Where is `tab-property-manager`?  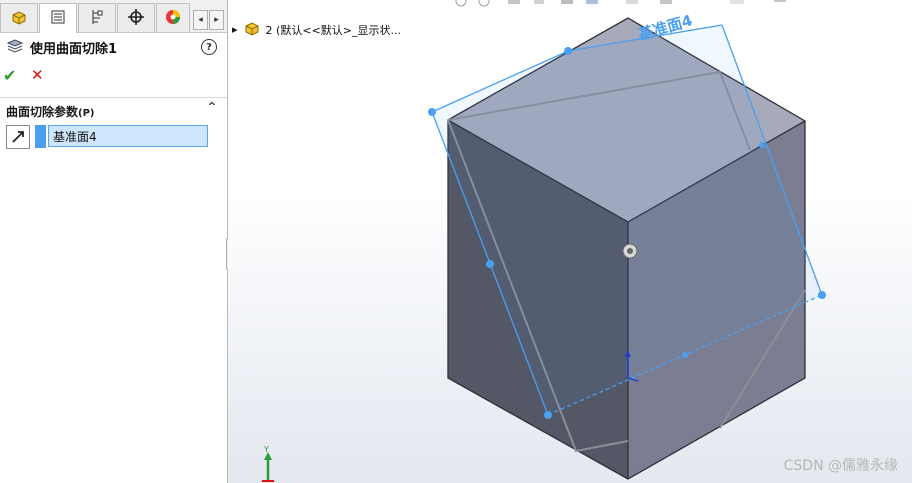
tab-property-manager is located at coordinates (58, 18).